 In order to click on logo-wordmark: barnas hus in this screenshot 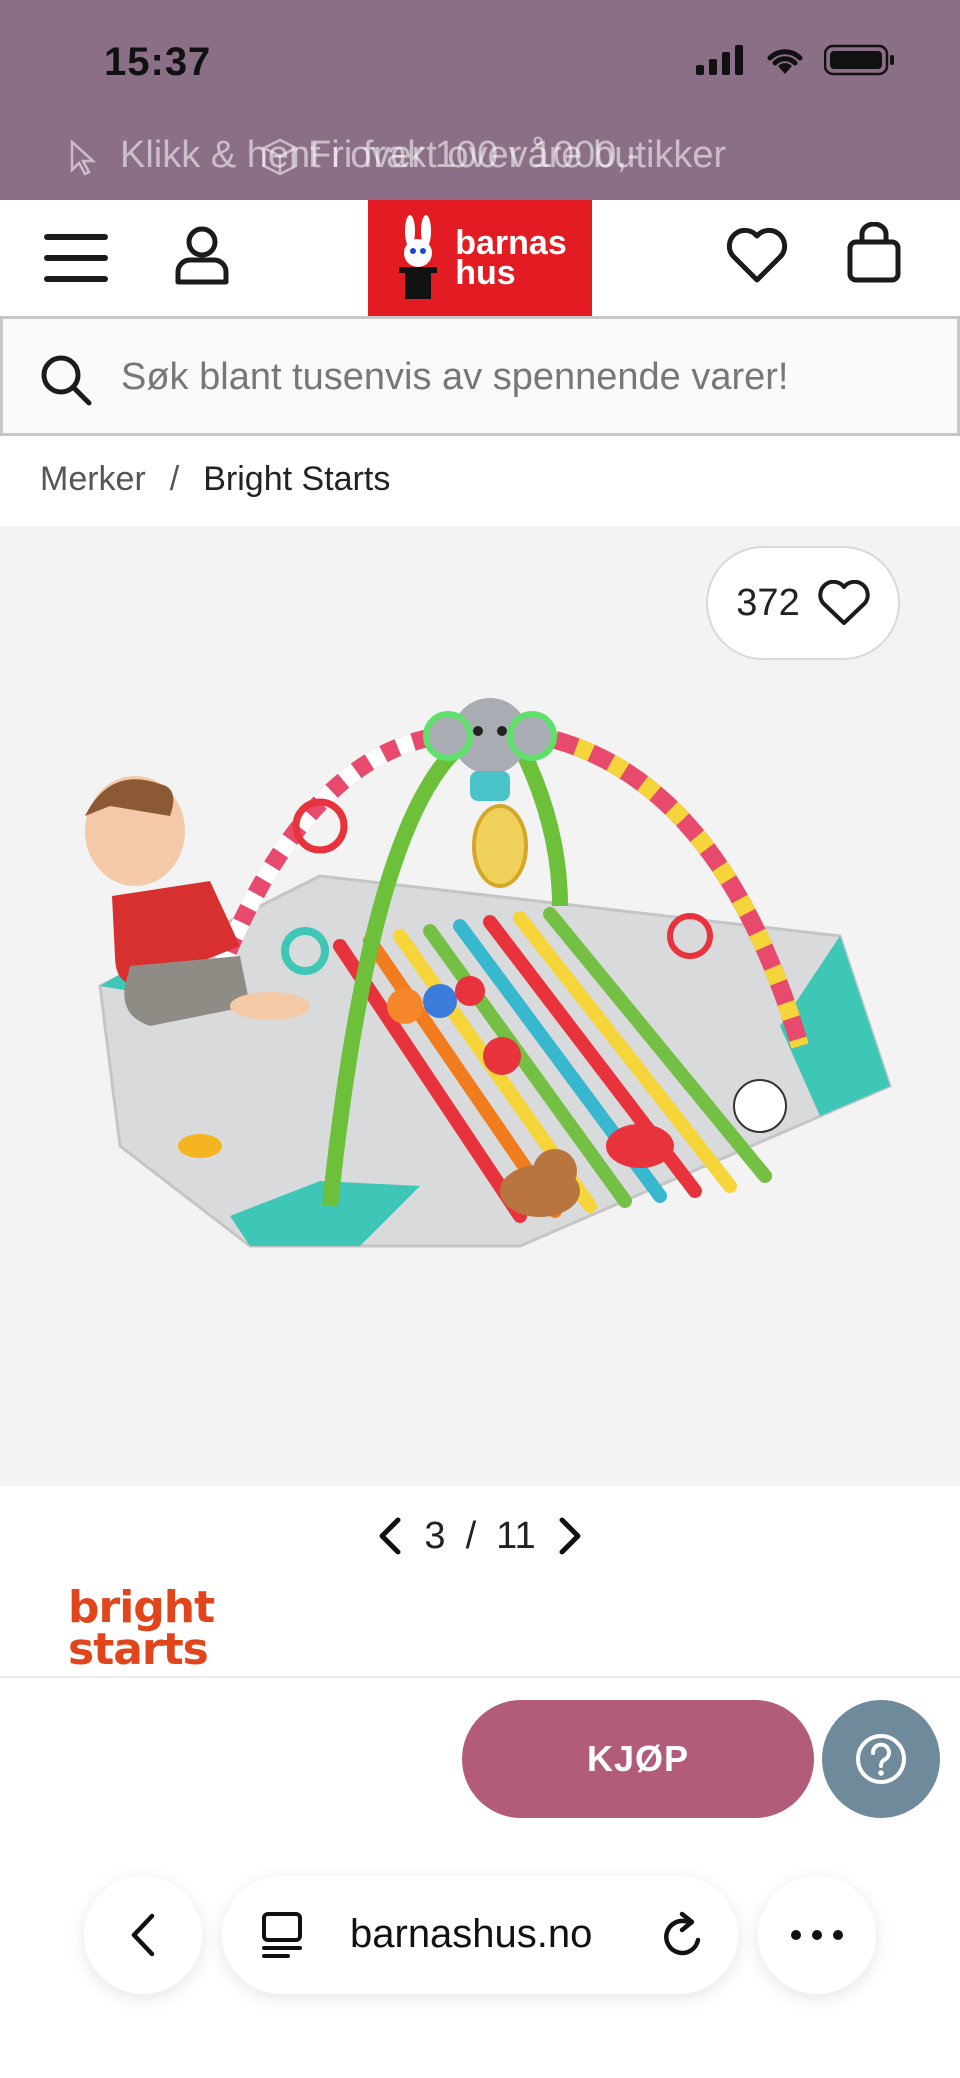, I will do `click(511, 259)`.